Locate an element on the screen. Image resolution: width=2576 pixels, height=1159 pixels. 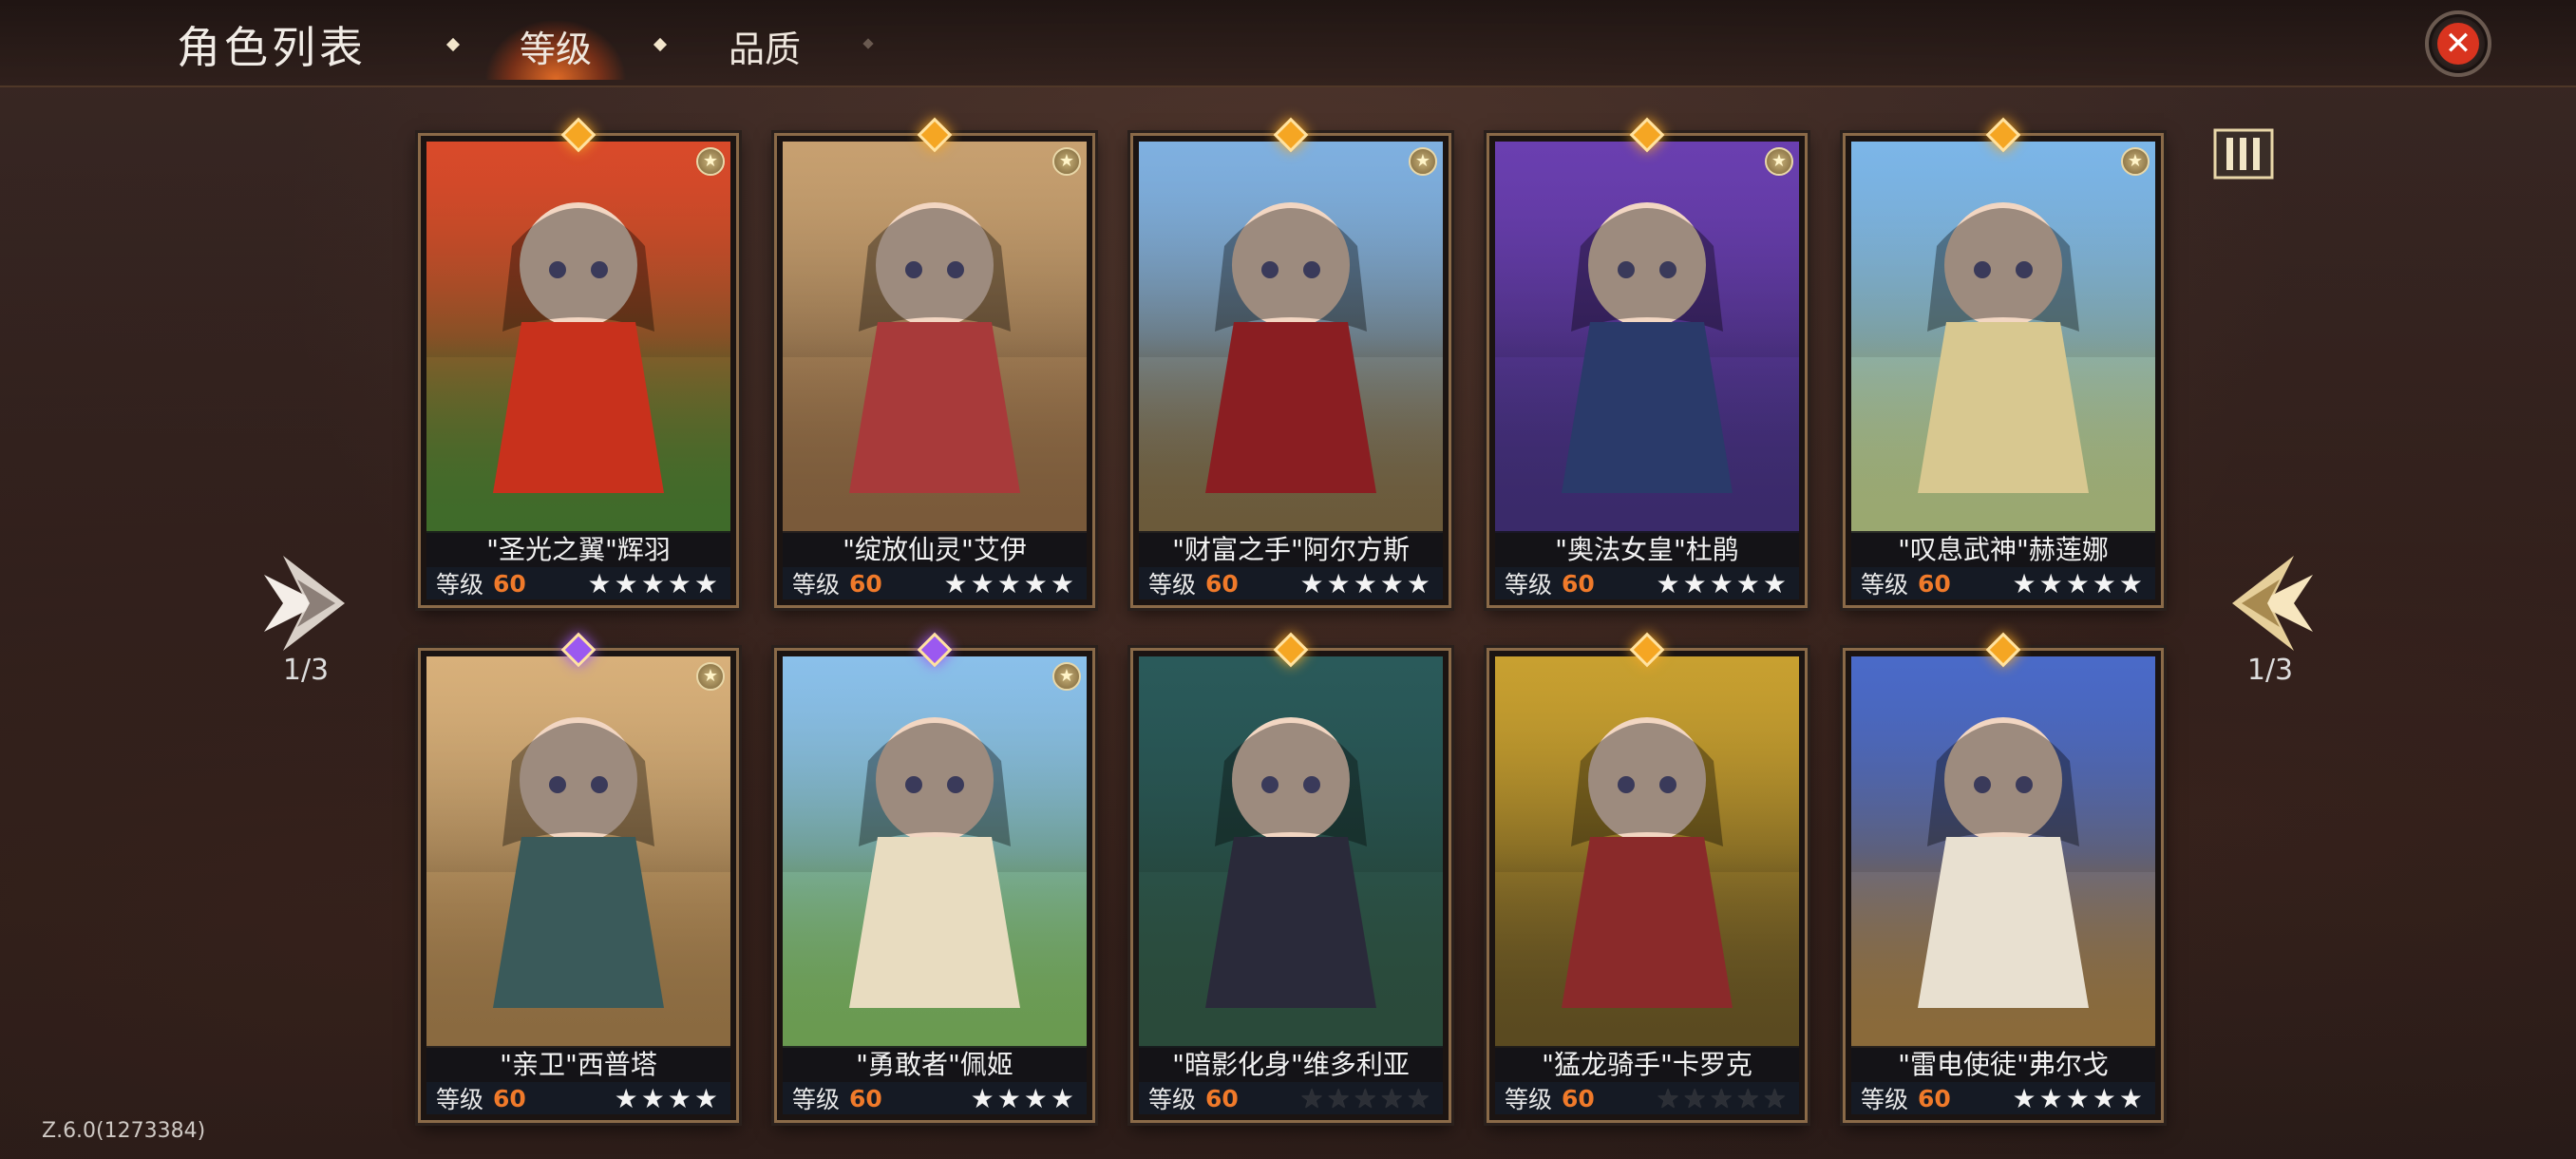
character-card: ★ "绽放仙灵"艾伊 等级 60 ★★★★★ is located at coordinates (934, 362).